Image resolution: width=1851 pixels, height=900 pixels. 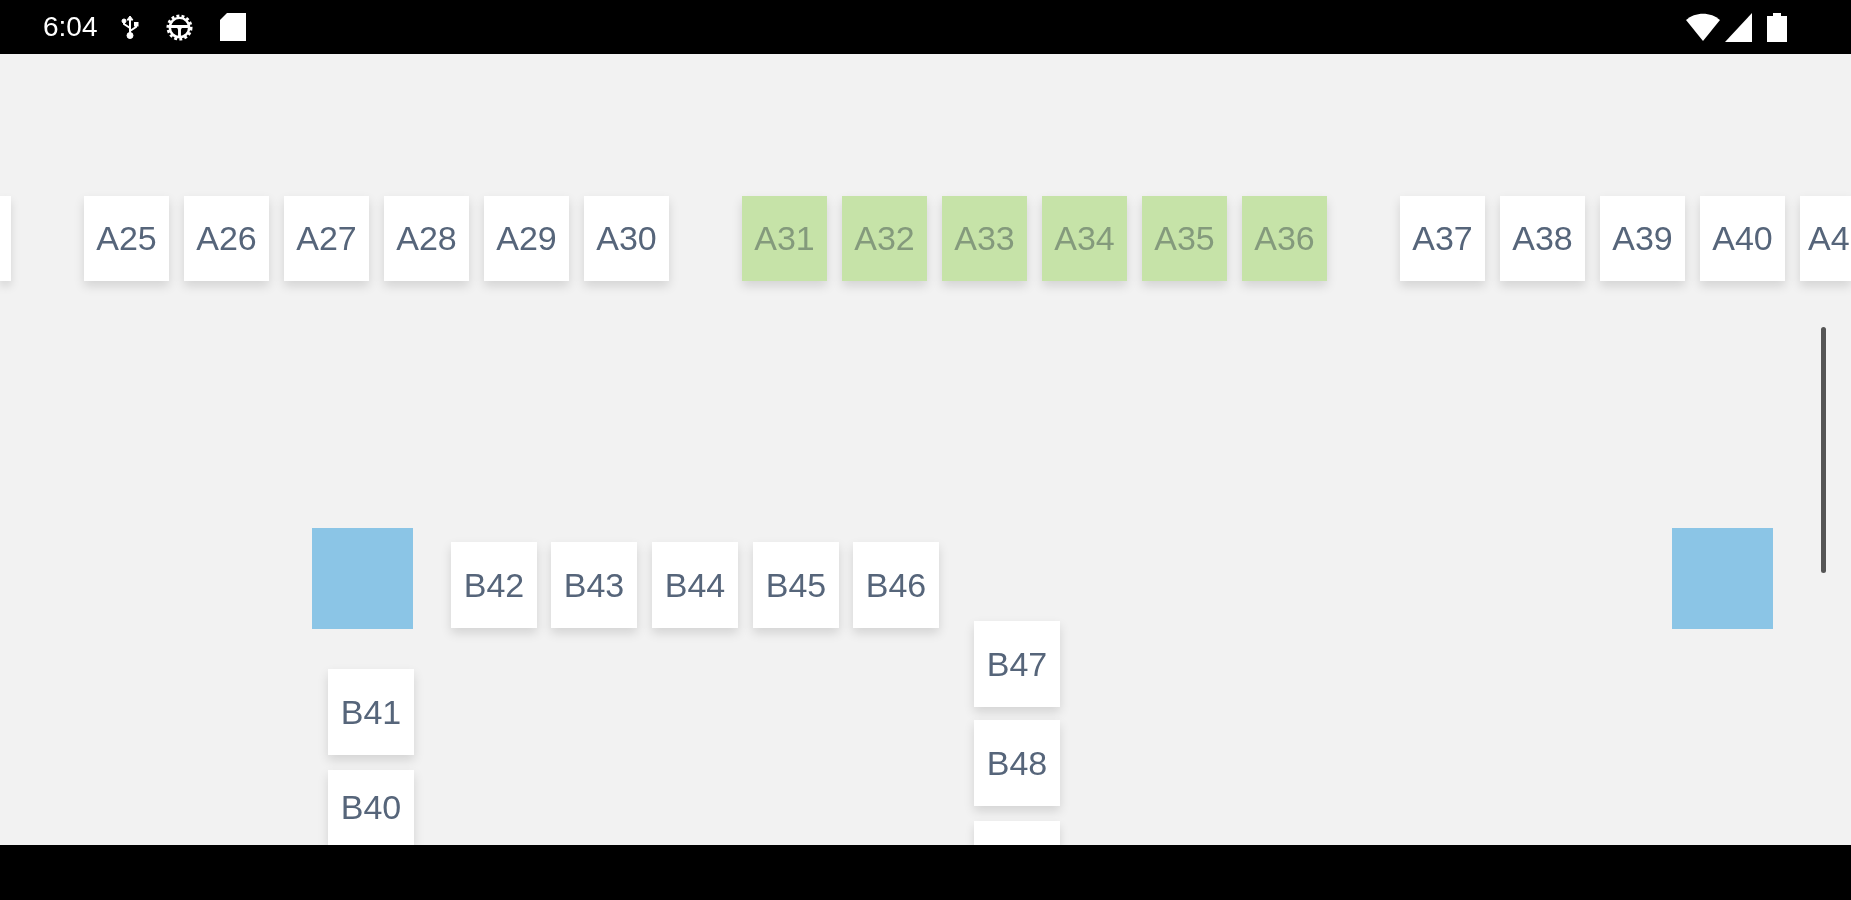 What do you see at coordinates (1703, 27) in the screenshot?
I see `wifi-icon` at bounding box center [1703, 27].